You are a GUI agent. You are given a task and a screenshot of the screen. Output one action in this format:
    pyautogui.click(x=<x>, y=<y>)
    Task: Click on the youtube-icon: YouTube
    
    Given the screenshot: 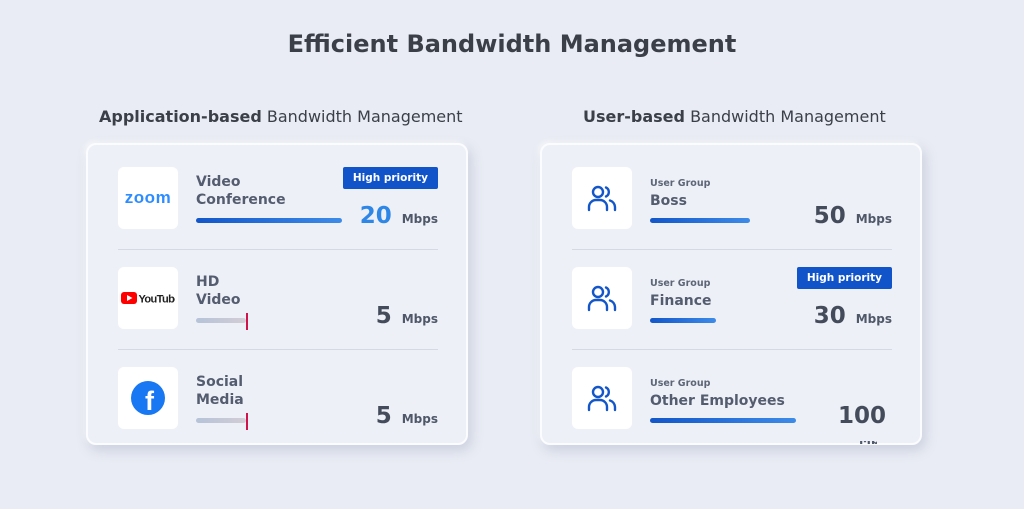 What is the action you would take?
    pyautogui.click(x=148, y=299)
    